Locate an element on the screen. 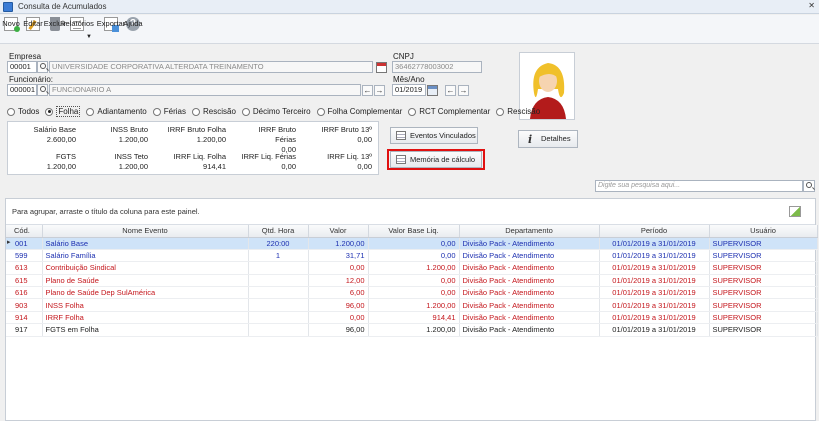 The image size is (819, 421). radio-option: Folha Complementar is located at coordinates (359, 111).